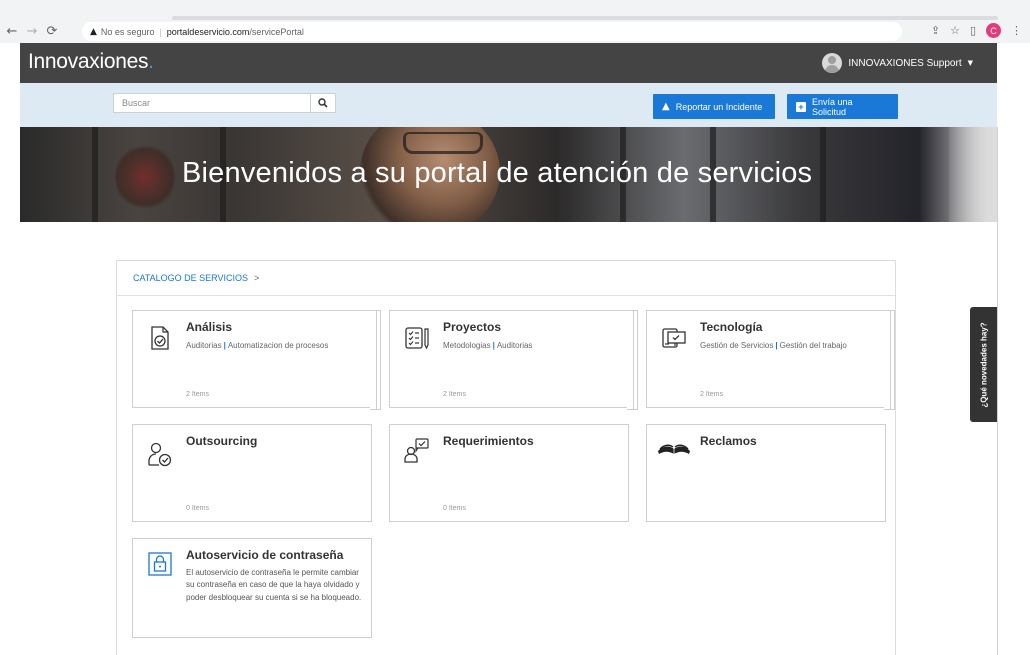 This screenshot has width=1030, height=655. I want to click on profile-avatar: C, so click(993, 30).